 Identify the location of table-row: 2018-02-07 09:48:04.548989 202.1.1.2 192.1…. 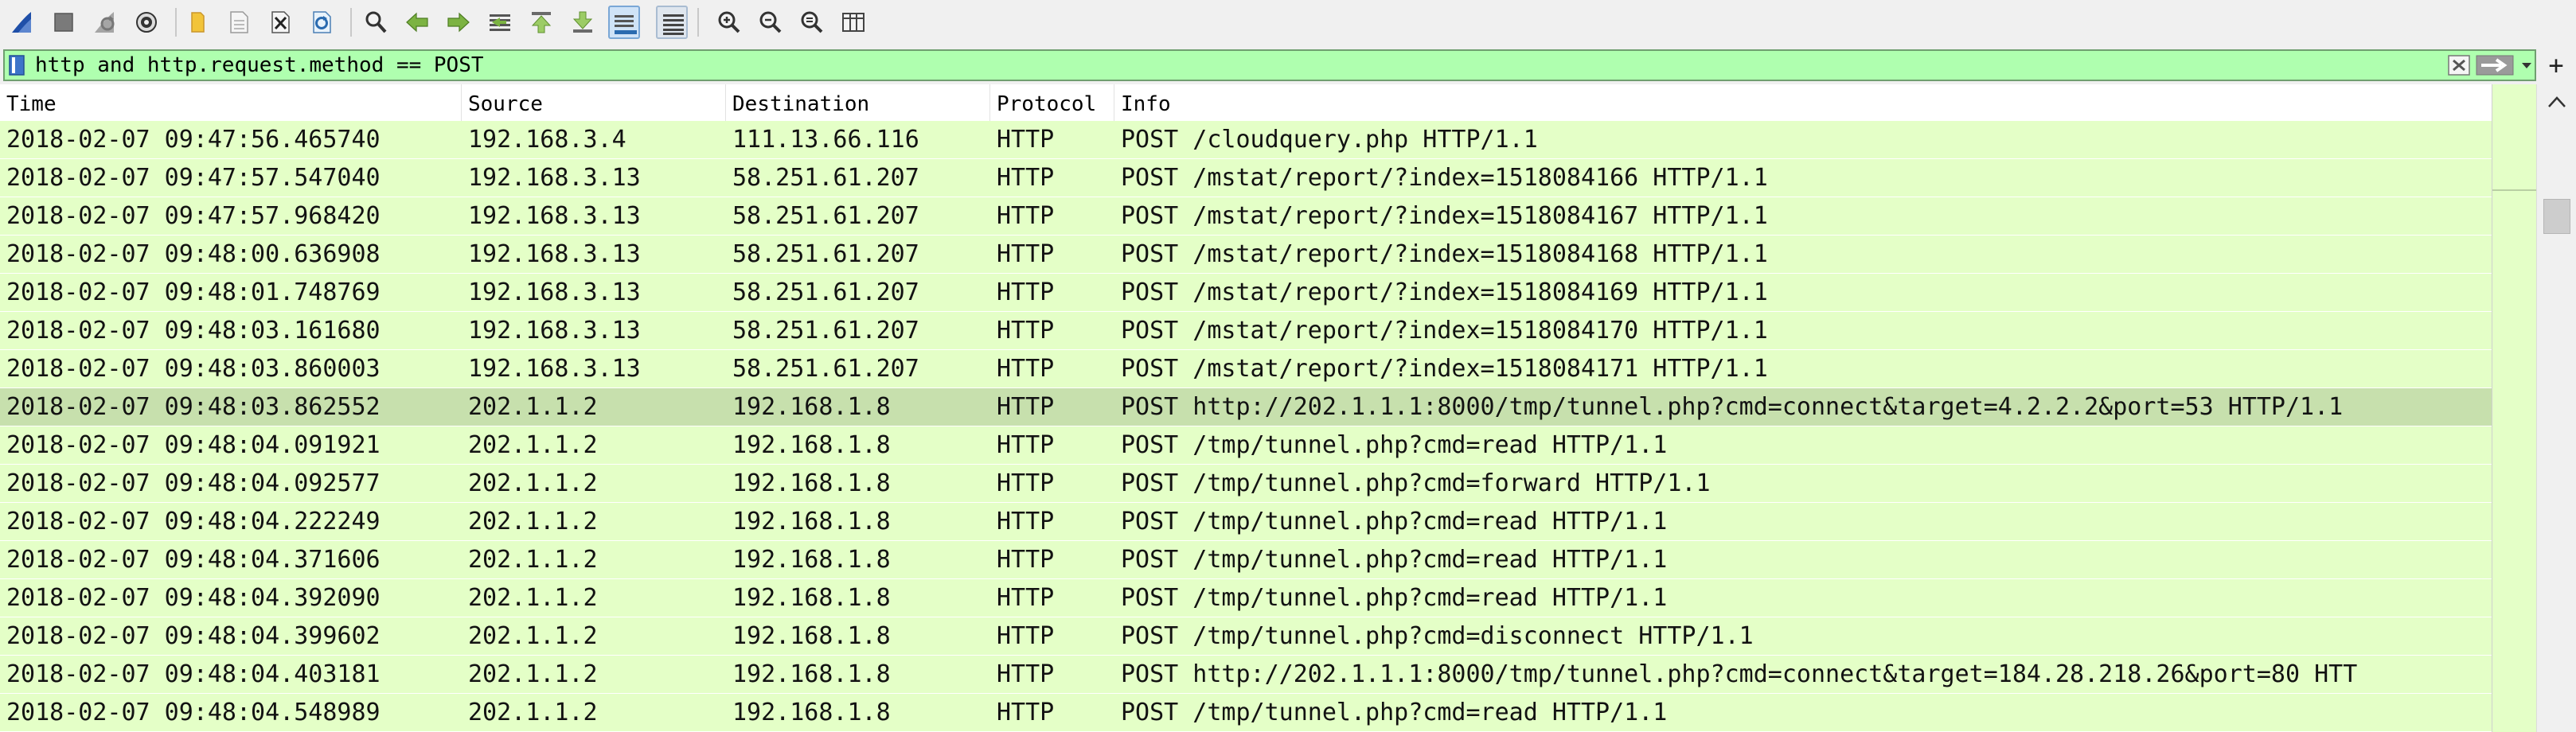
(1246, 713).